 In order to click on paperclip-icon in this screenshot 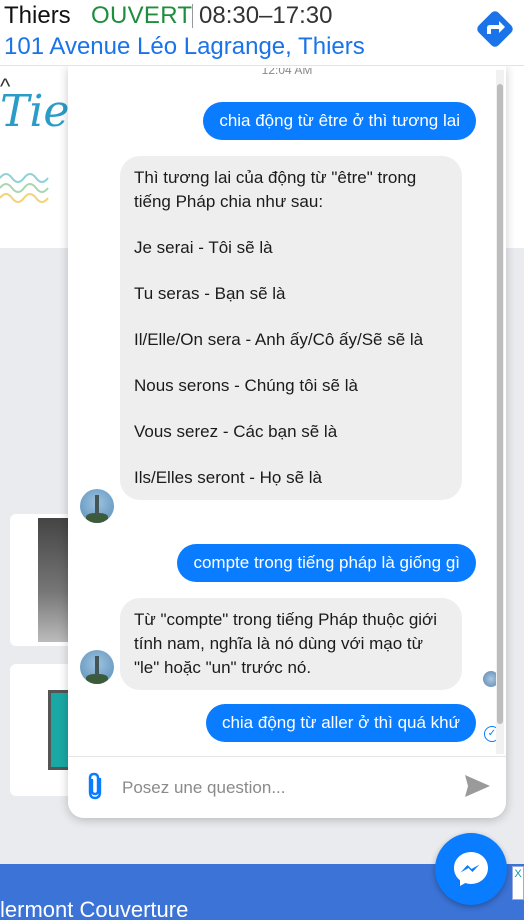, I will do `click(95, 786)`.